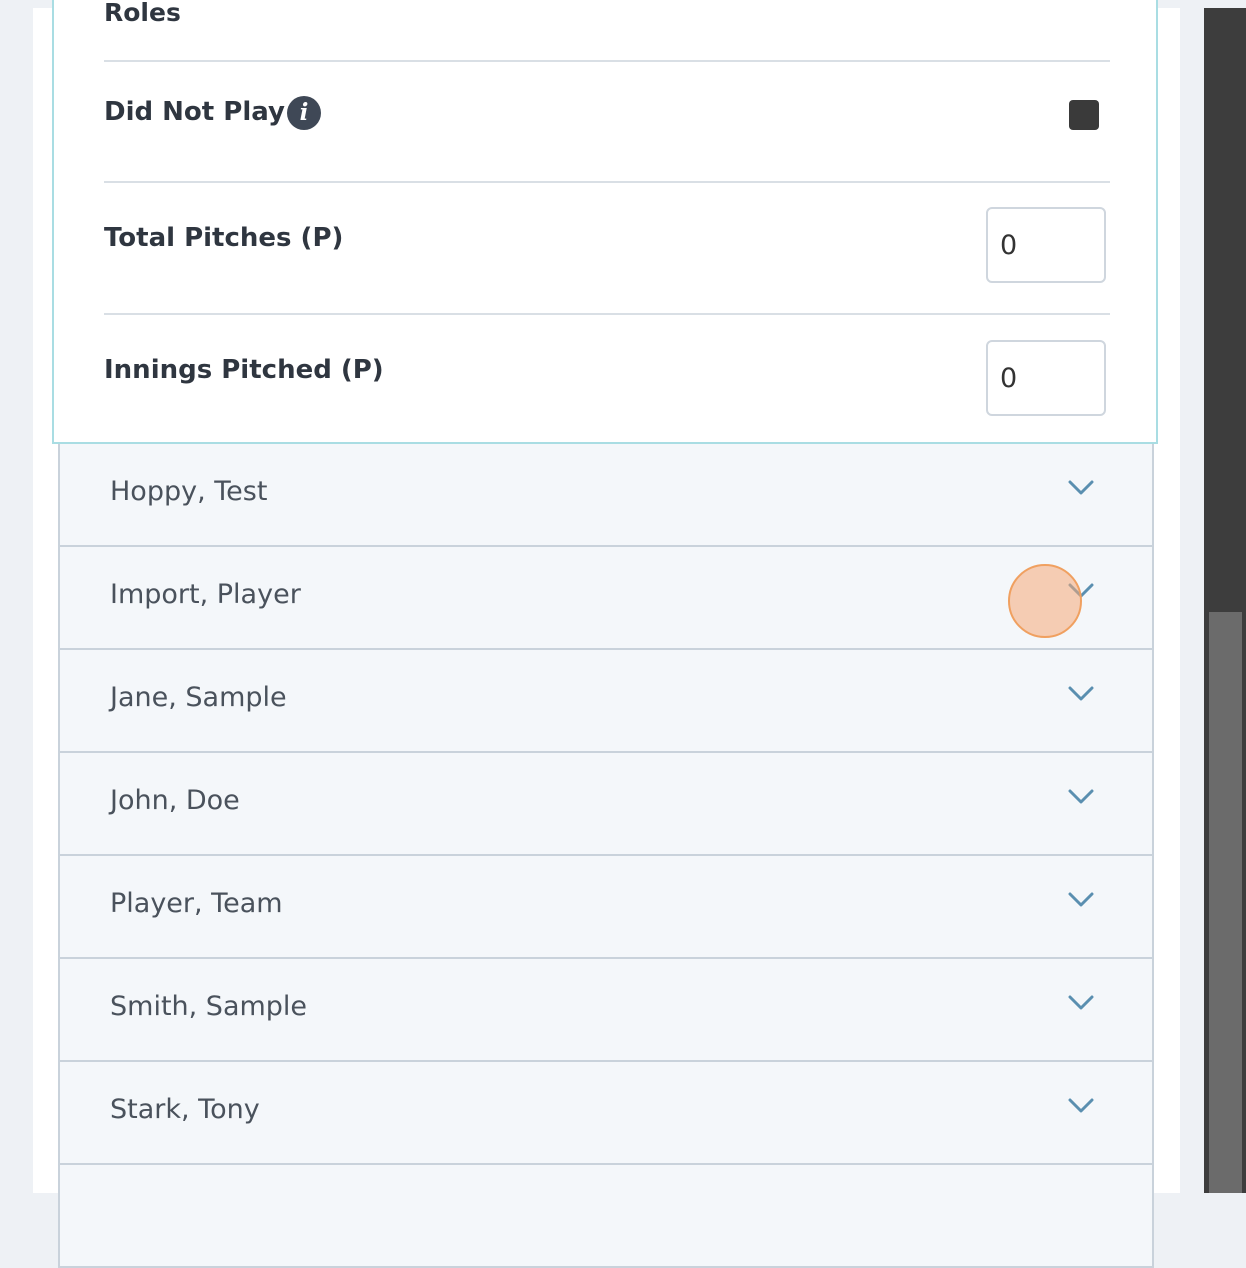 This screenshot has height=1268, width=1246. What do you see at coordinates (175, 800) in the screenshot?
I see `player-name: John, Doe` at bounding box center [175, 800].